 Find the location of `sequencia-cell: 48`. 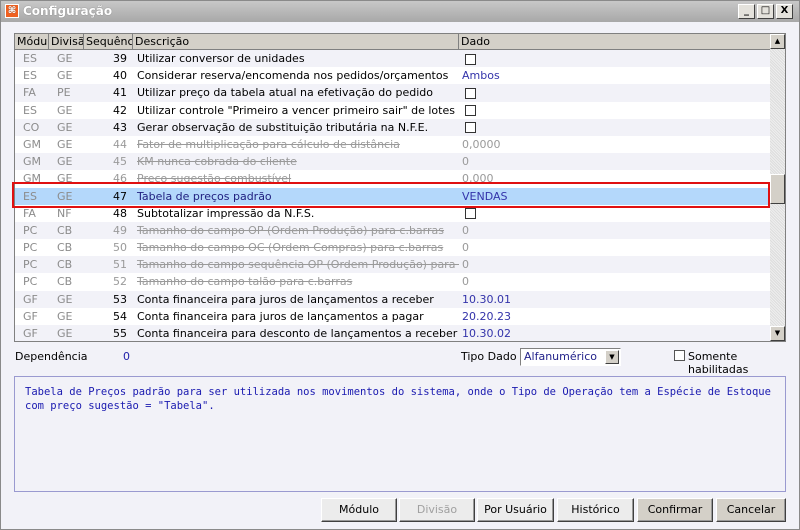

sequencia-cell: 48 is located at coordinates (120, 213).